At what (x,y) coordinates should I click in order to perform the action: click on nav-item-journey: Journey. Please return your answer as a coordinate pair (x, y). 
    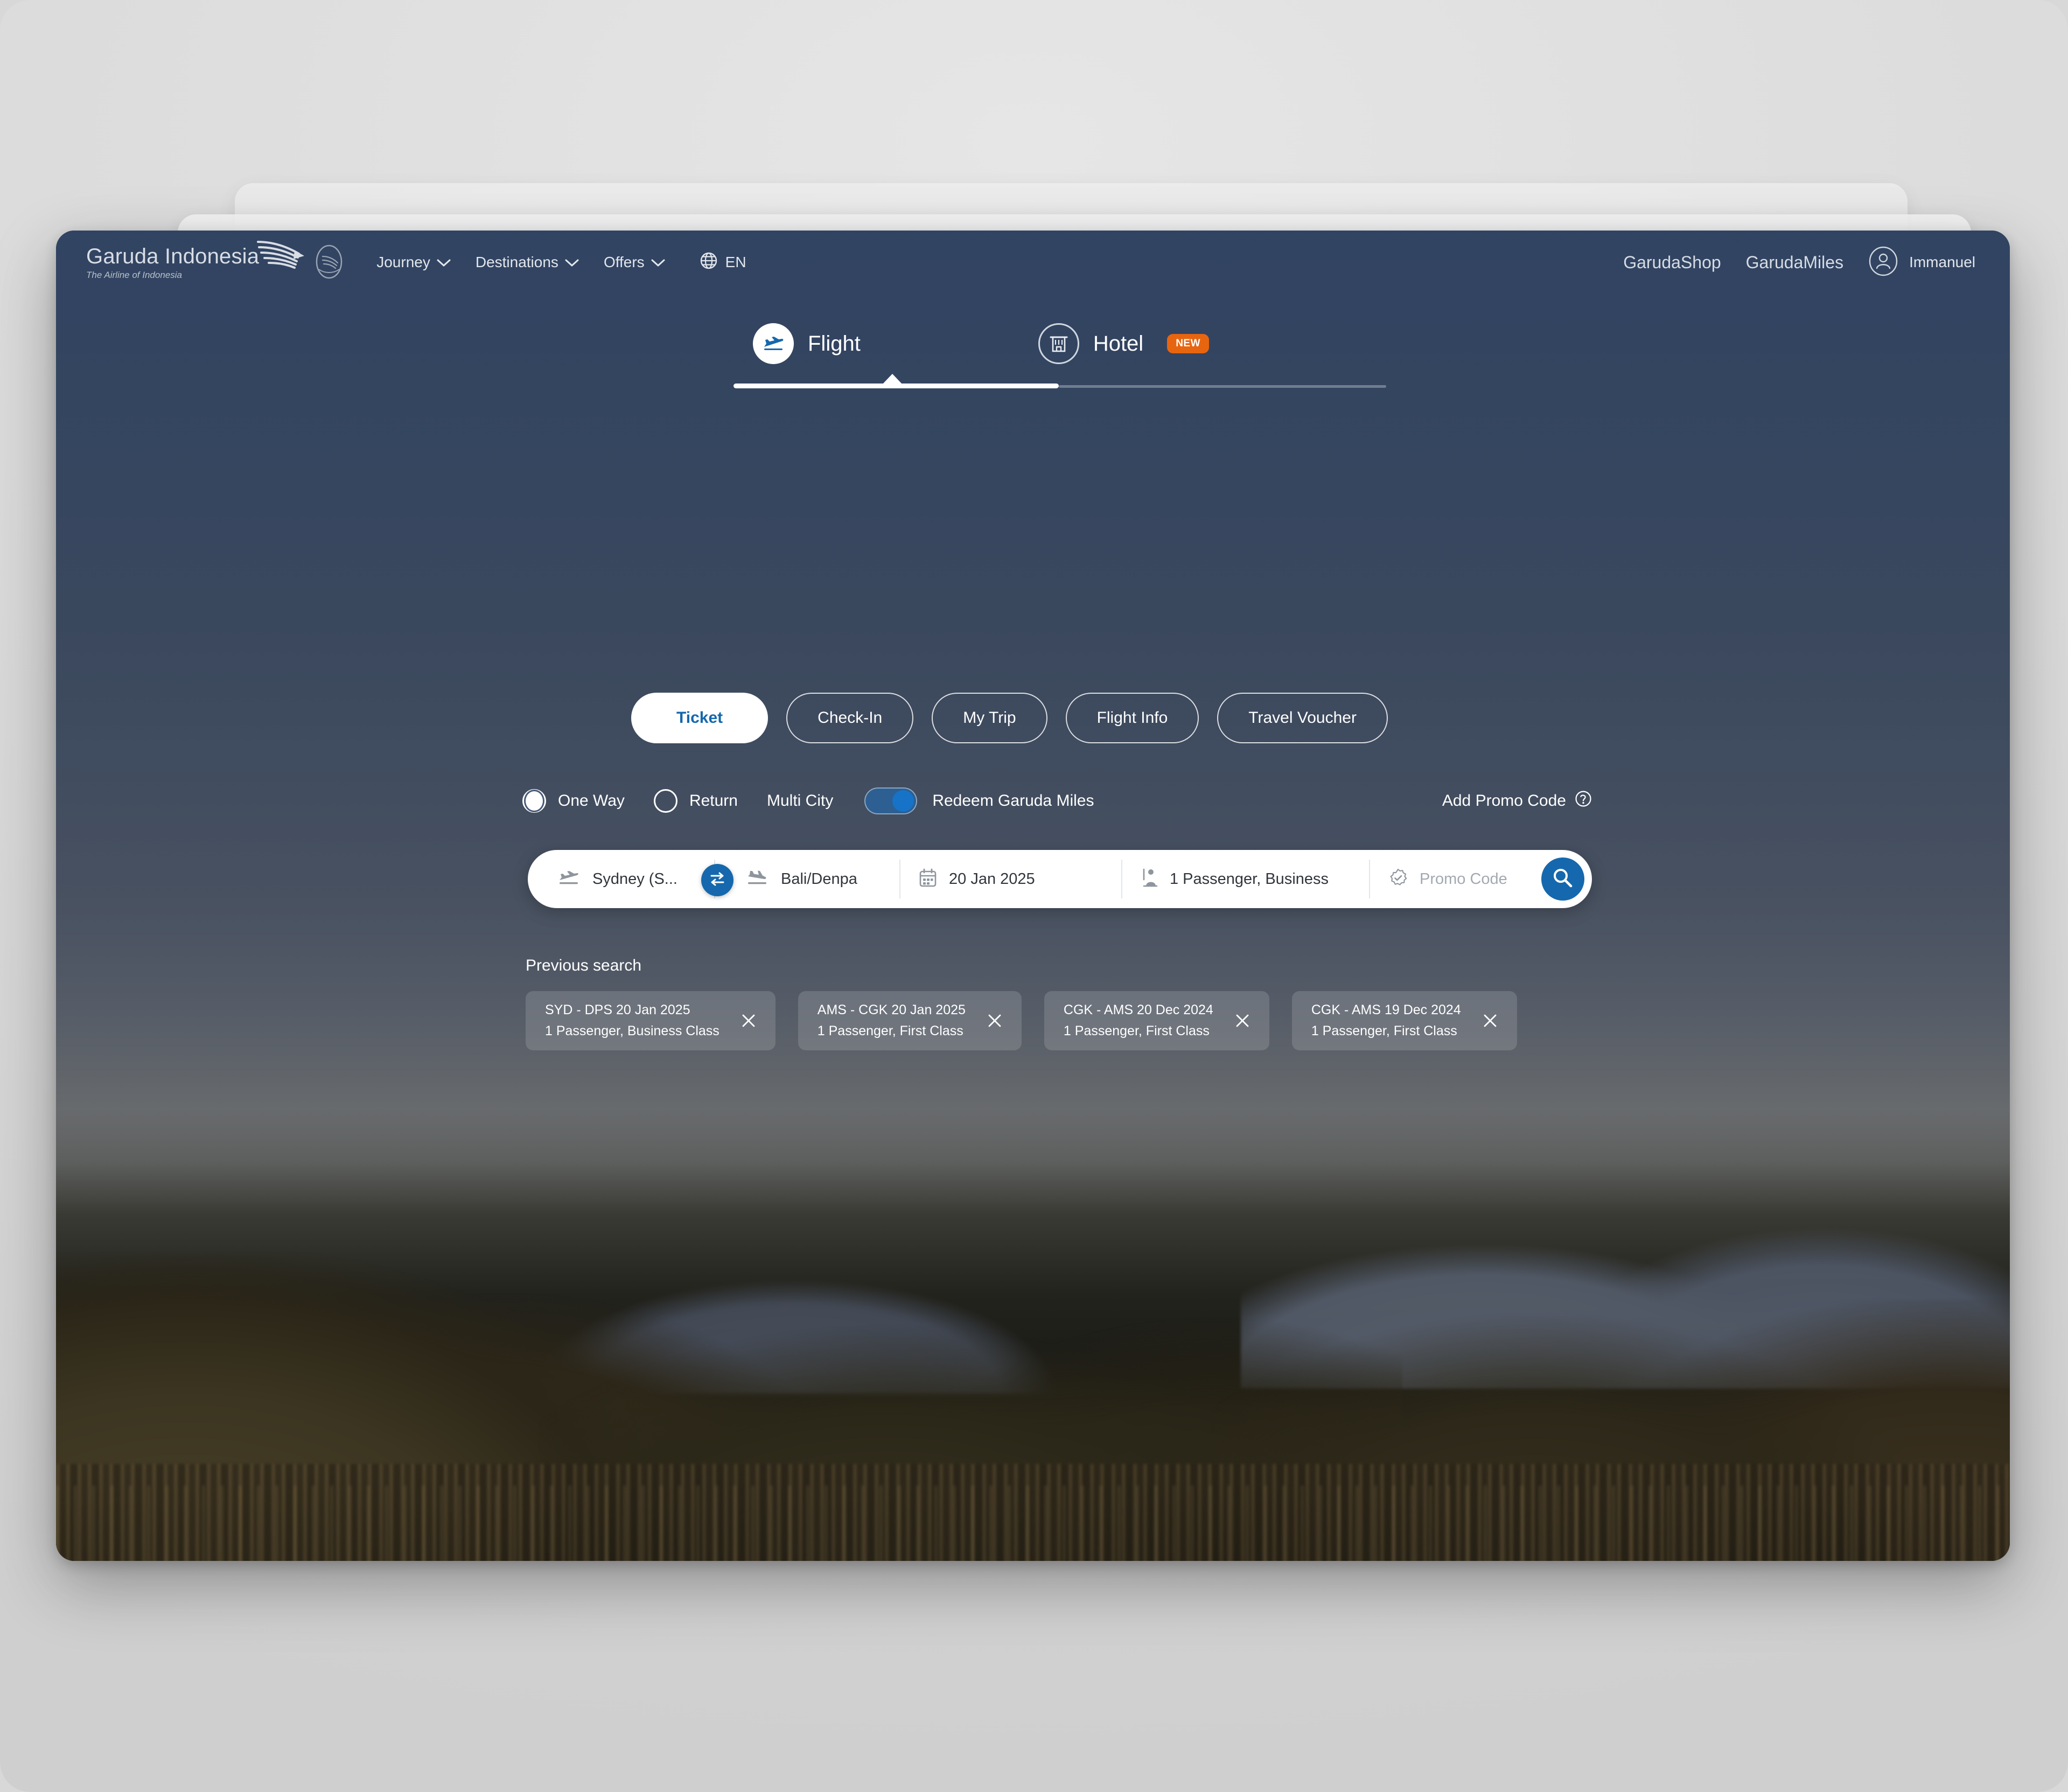
    Looking at the image, I should click on (413, 262).